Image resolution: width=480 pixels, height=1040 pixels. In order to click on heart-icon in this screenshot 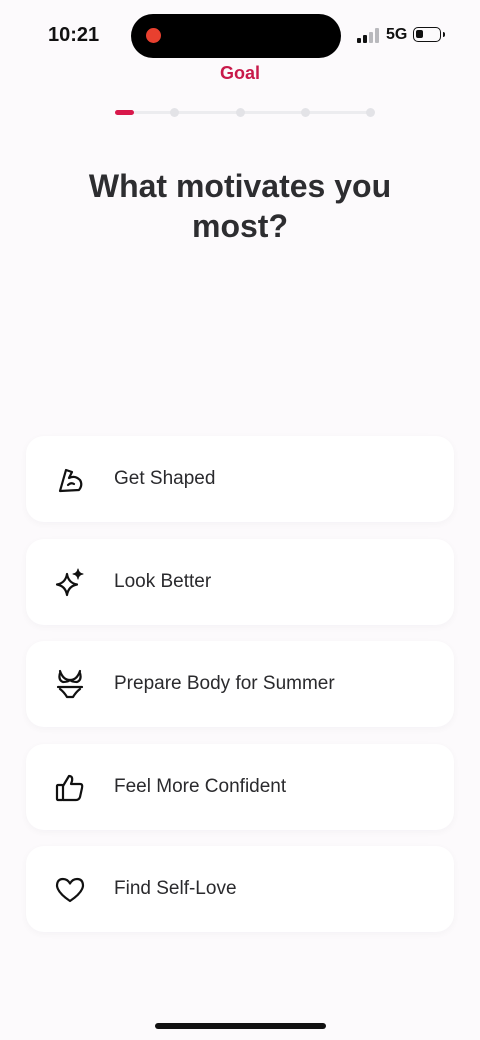, I will do `click(70, 890)`.